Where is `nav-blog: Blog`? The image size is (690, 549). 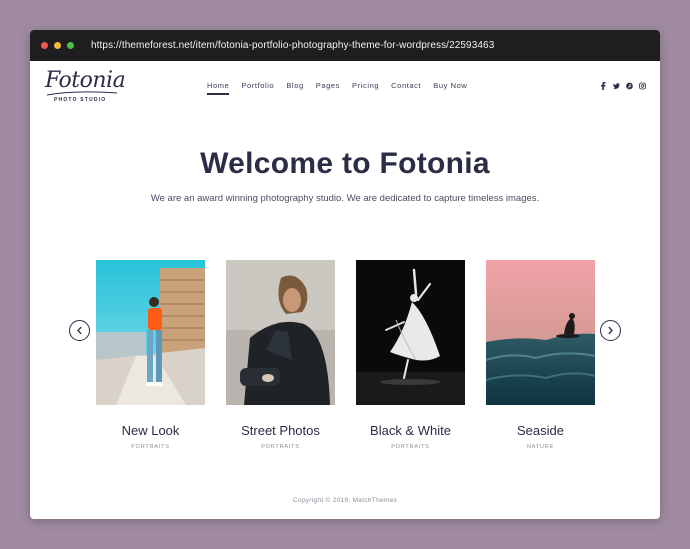
nav-blog: Blog is located at coordinates (294, 88).